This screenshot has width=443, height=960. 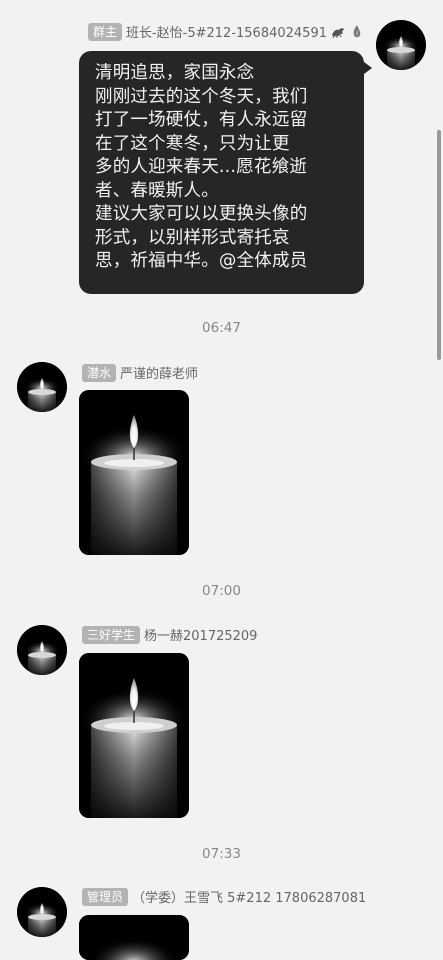 I want to click on timestamp: 07:00, so click(x=221, y=591).